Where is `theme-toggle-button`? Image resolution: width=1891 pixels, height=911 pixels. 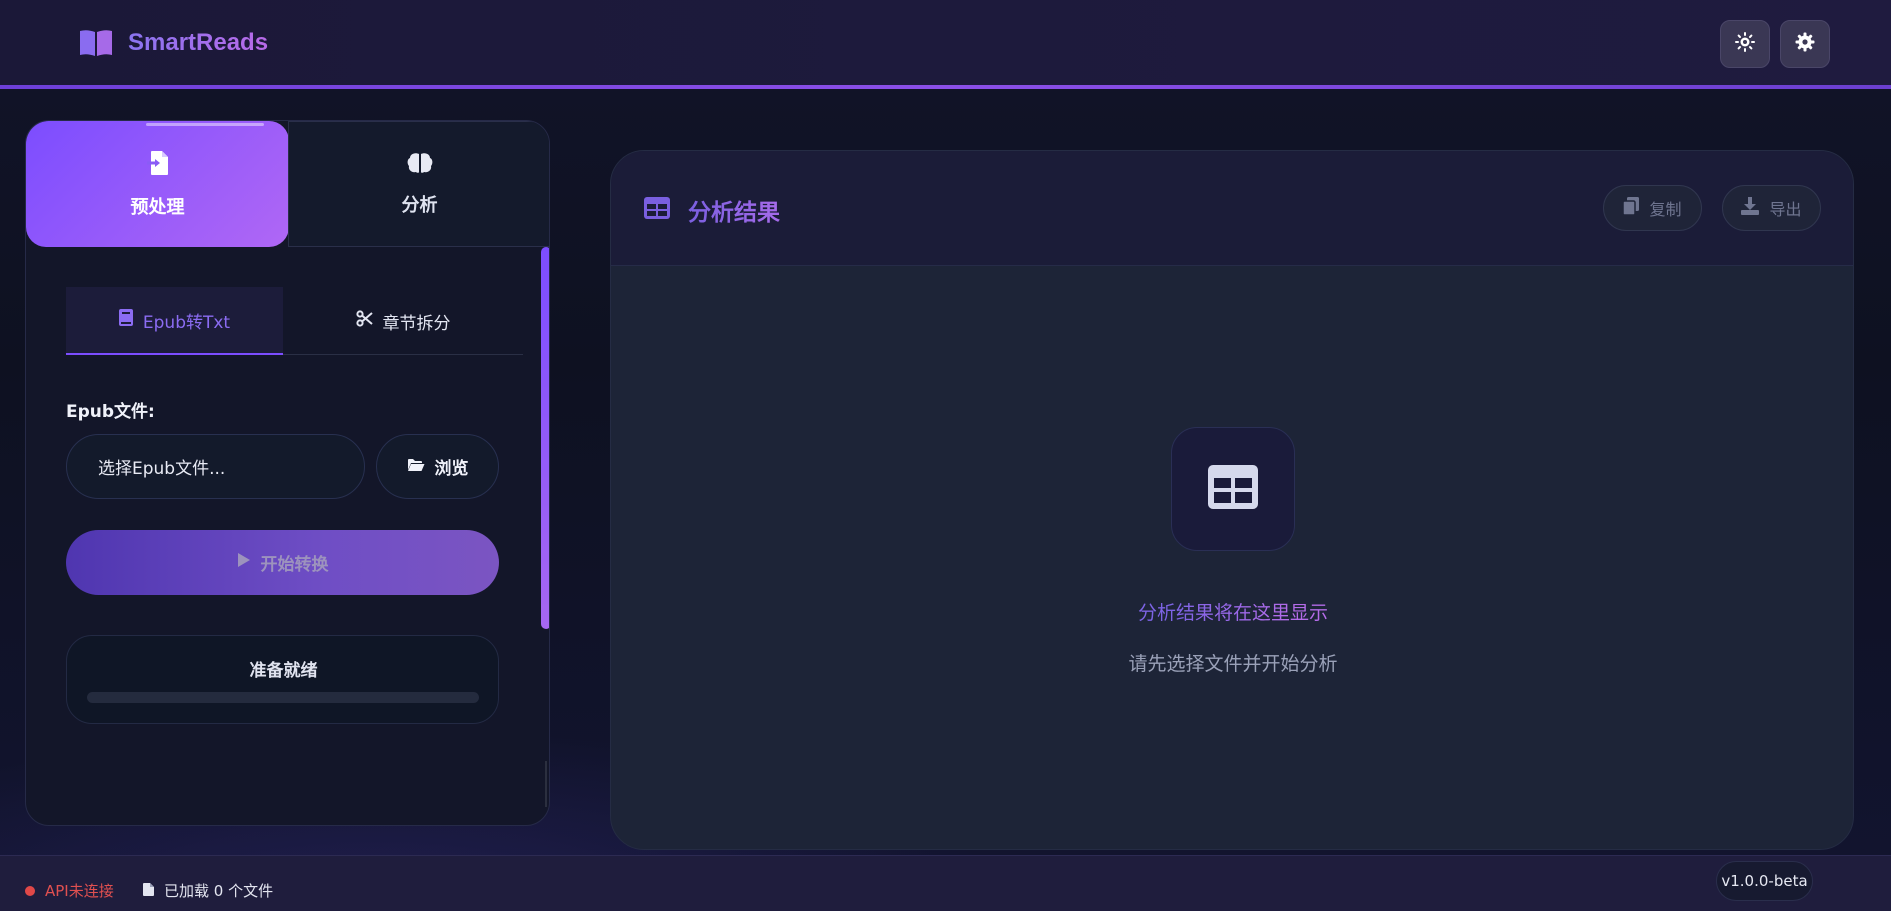 theme-toggle-button is located at coordinates (1745, 44).